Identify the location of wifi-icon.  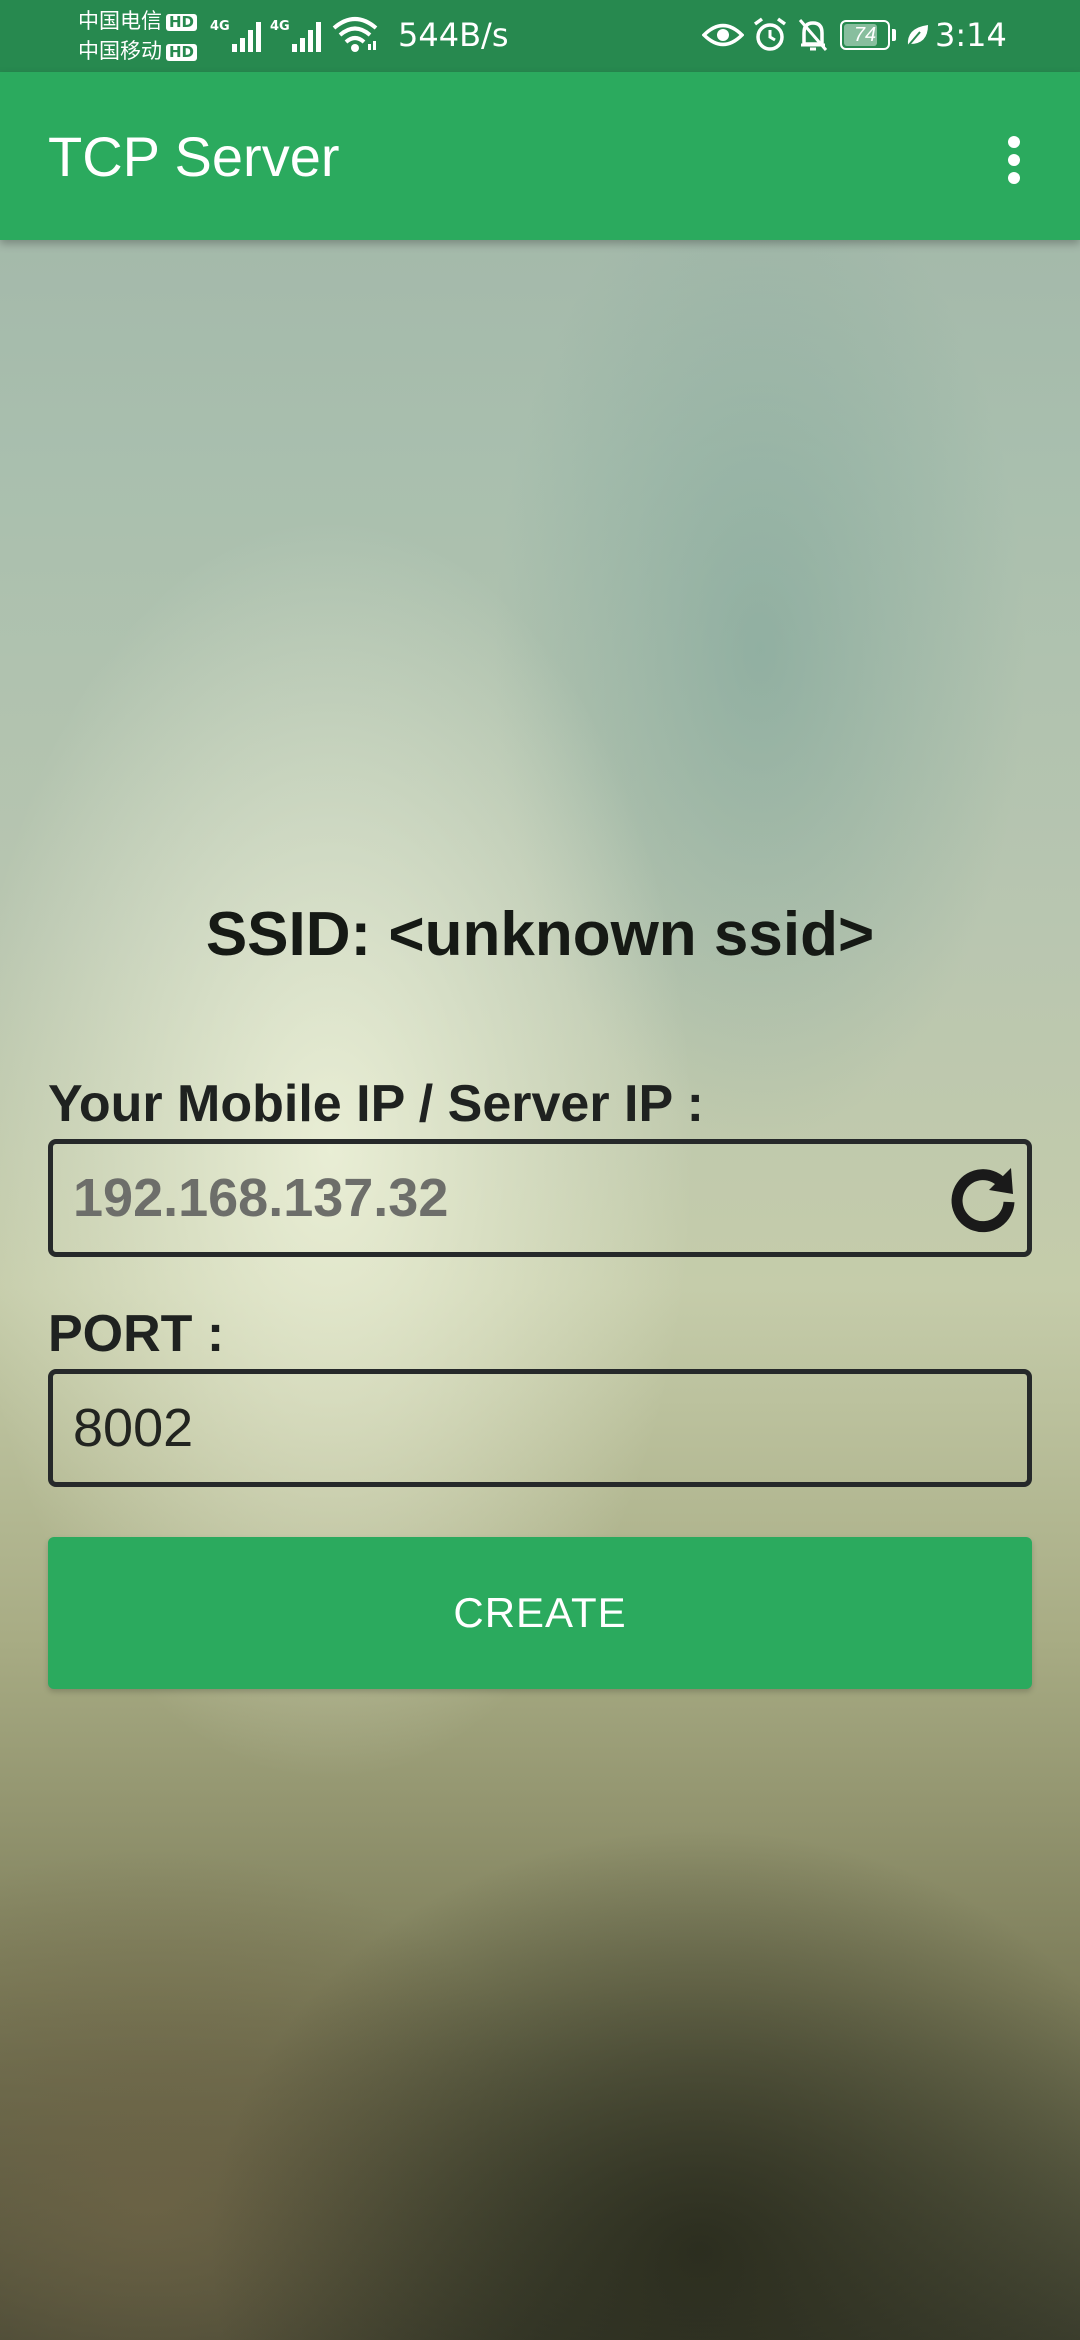
(355, 34).